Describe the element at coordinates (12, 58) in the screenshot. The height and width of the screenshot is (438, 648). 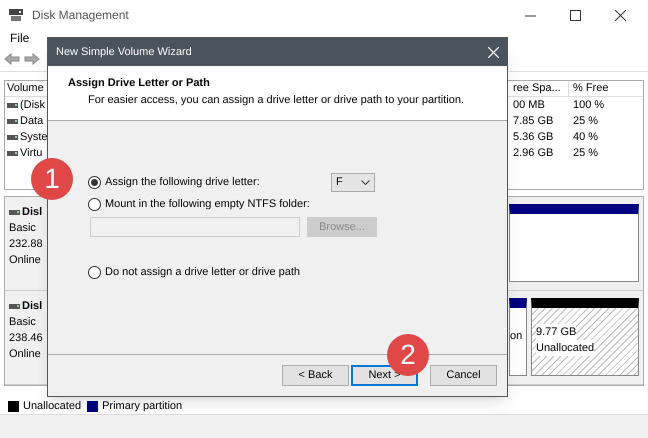
I see `back-arrow-icon` at that location.